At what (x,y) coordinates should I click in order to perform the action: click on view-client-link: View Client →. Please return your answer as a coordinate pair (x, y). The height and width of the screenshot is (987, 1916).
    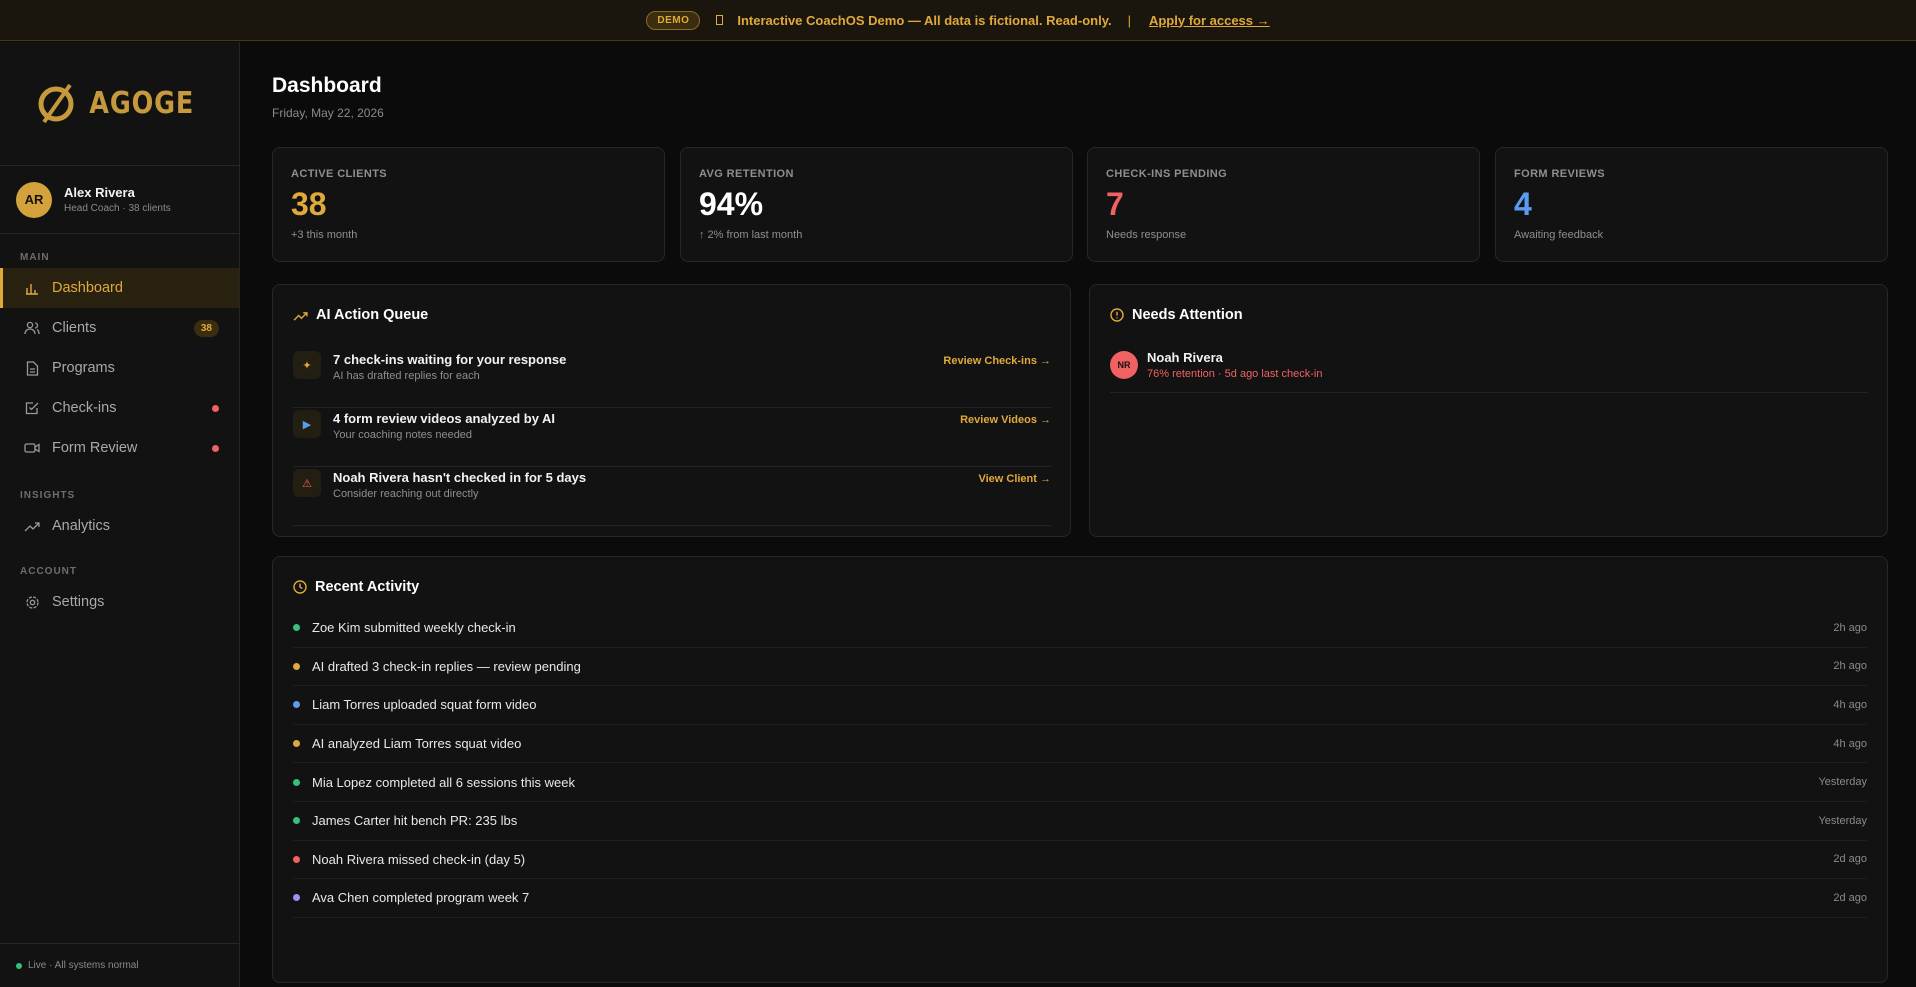
    Looking at the image, I should click on (1014, 479).